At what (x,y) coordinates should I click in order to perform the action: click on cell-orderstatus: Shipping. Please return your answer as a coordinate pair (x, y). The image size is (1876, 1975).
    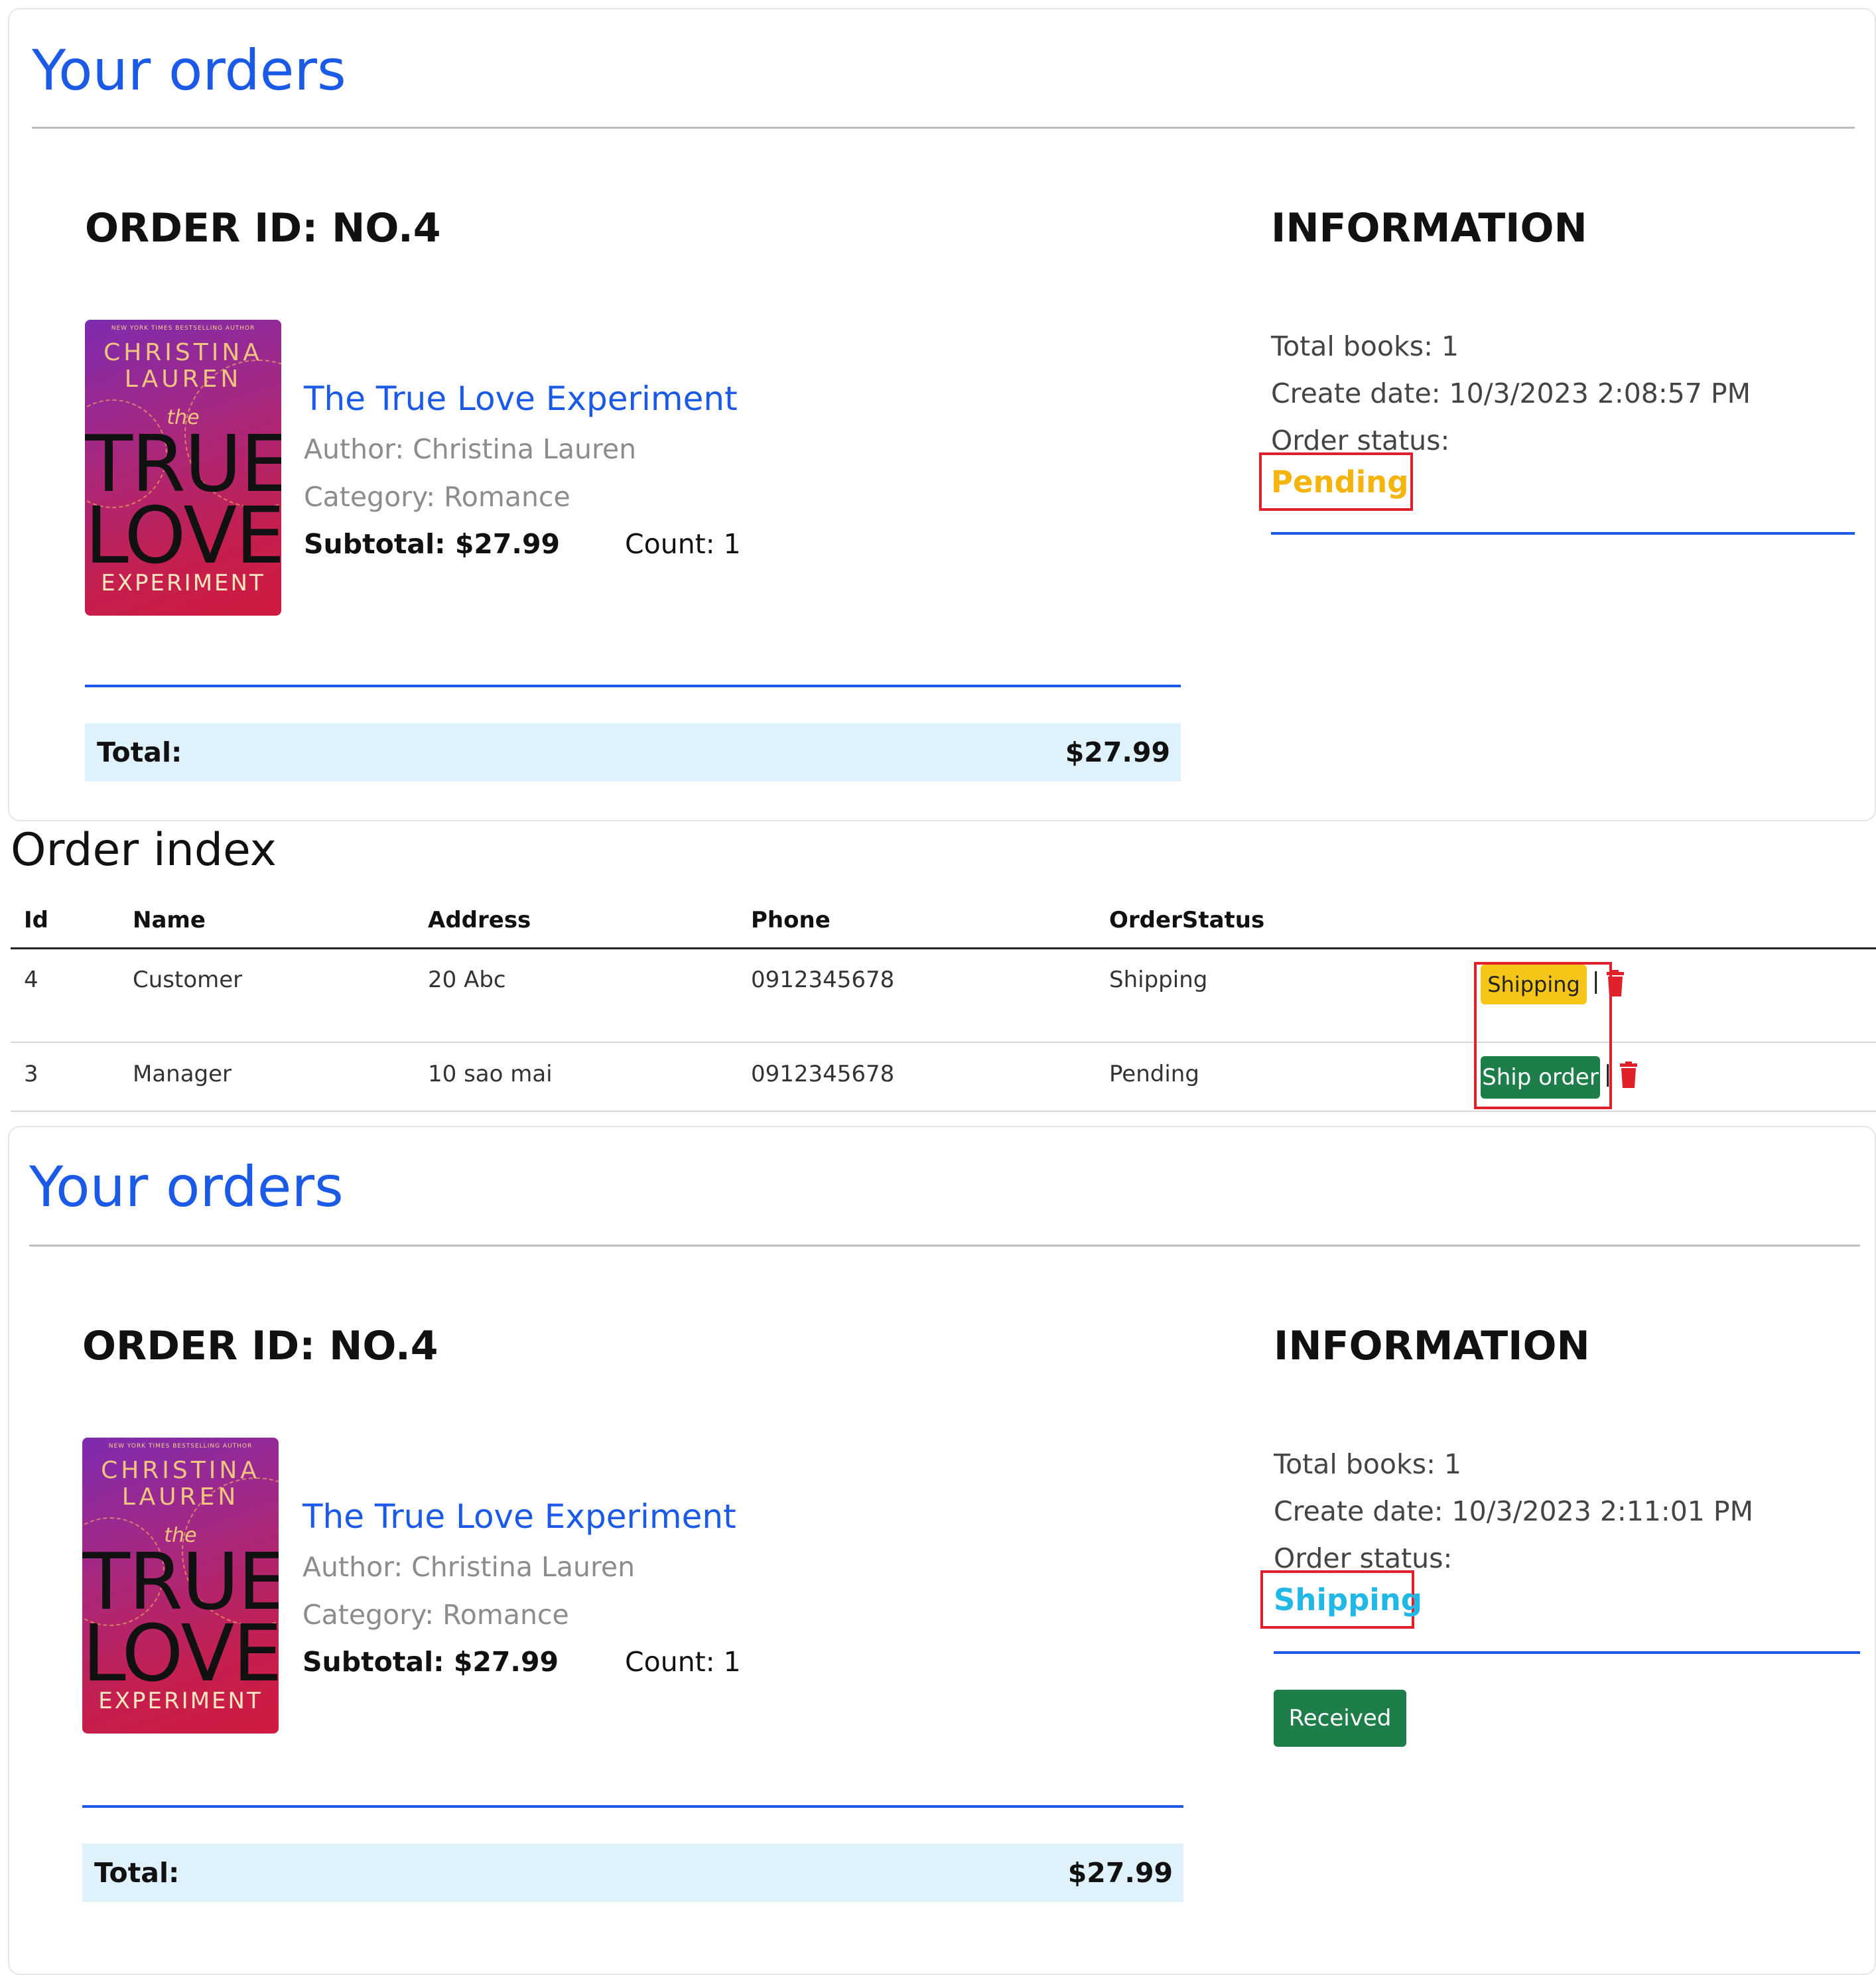
    Looking at the image, I should click on (1158, 980).